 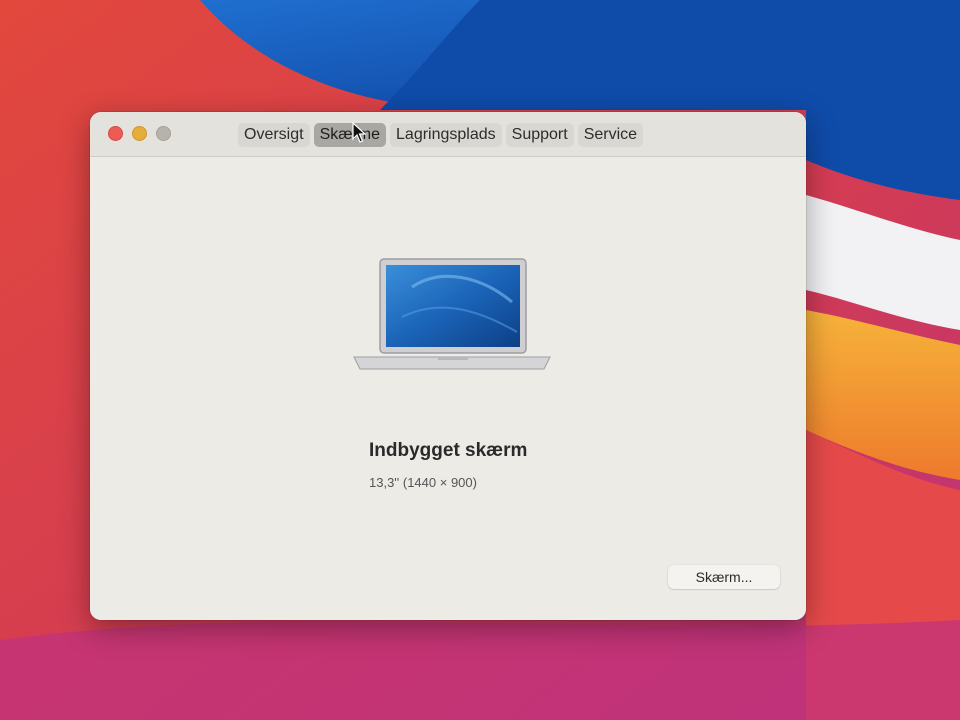 I want to click on tab-support: Support, so click(x=539, y=135).